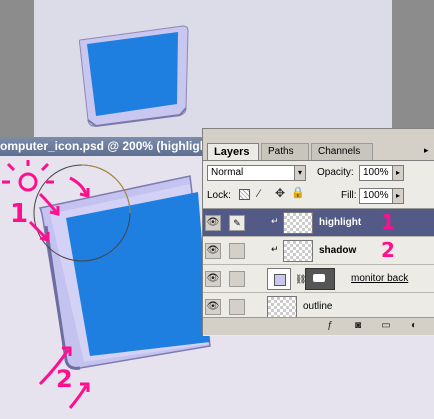 This screenshot has width=434, height=419. Describe the element at coordinates (251, 173) in the screenshot. I see `blend-mode-select: Normal` at that location.